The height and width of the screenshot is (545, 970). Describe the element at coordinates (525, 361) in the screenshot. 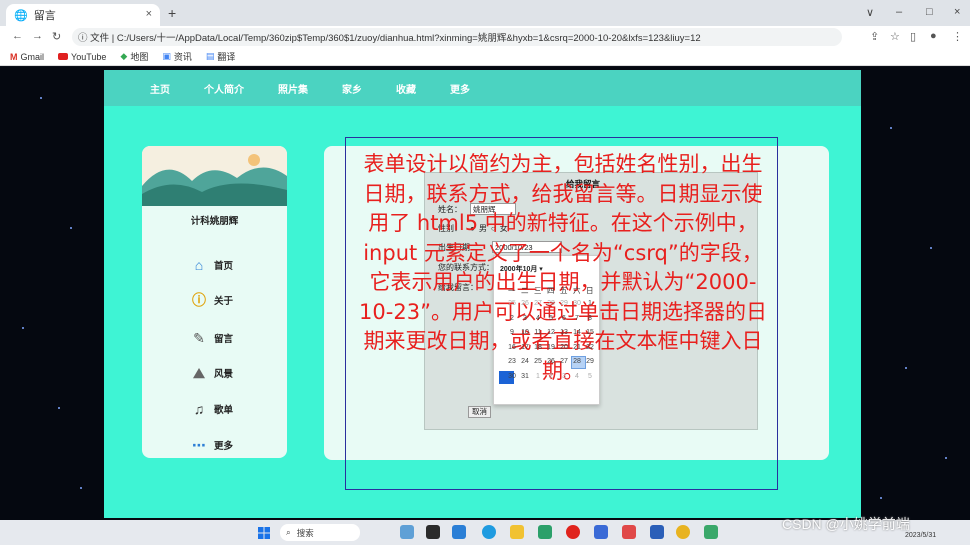

I see `calendar-day: 24` at that location.